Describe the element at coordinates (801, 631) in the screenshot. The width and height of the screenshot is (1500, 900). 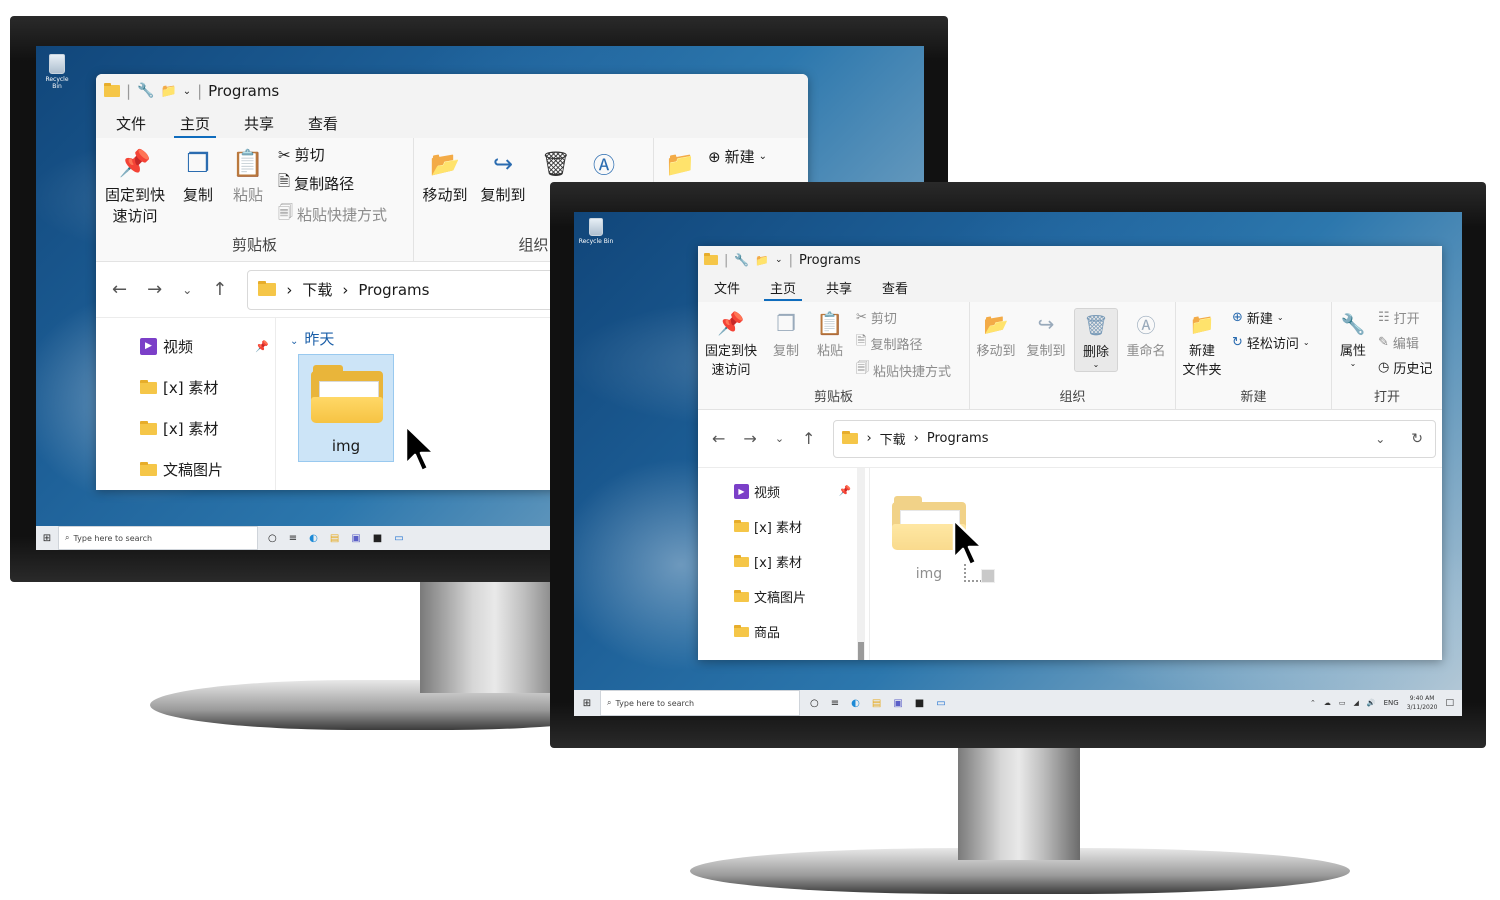
I see `sidebar-item-products: 商品` at that location.